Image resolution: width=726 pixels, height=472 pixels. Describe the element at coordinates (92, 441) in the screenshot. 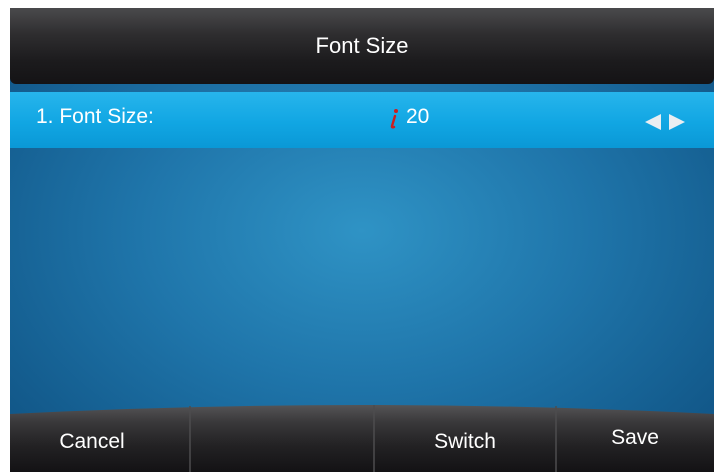

I see `cancel-softkey-label: Cancel` at that location.